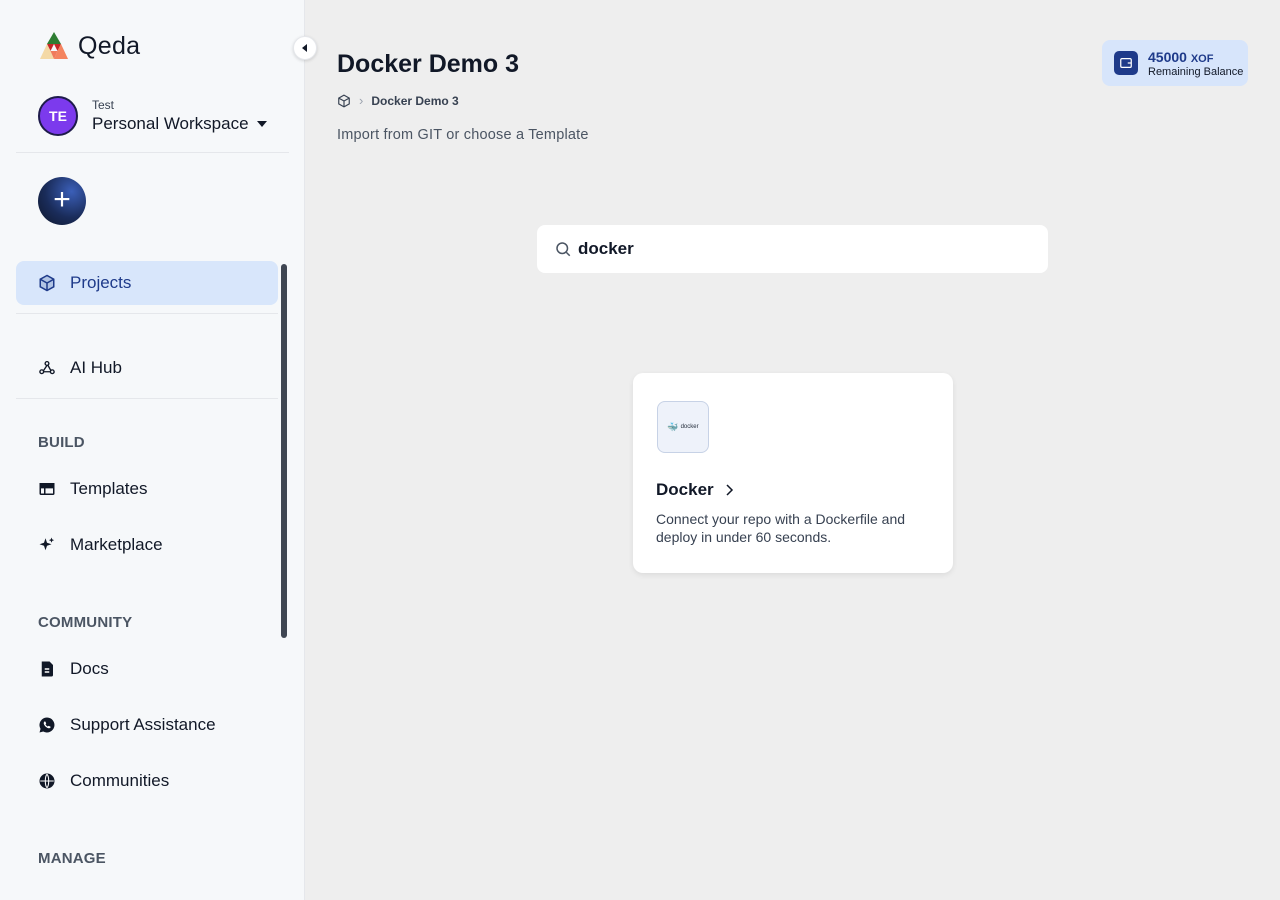 This screenshot has width=1280, height=900. What do you see at coordinates (47, 368) in the screenshot?
I see `webhook-icon` at bounding box center [47, 368].